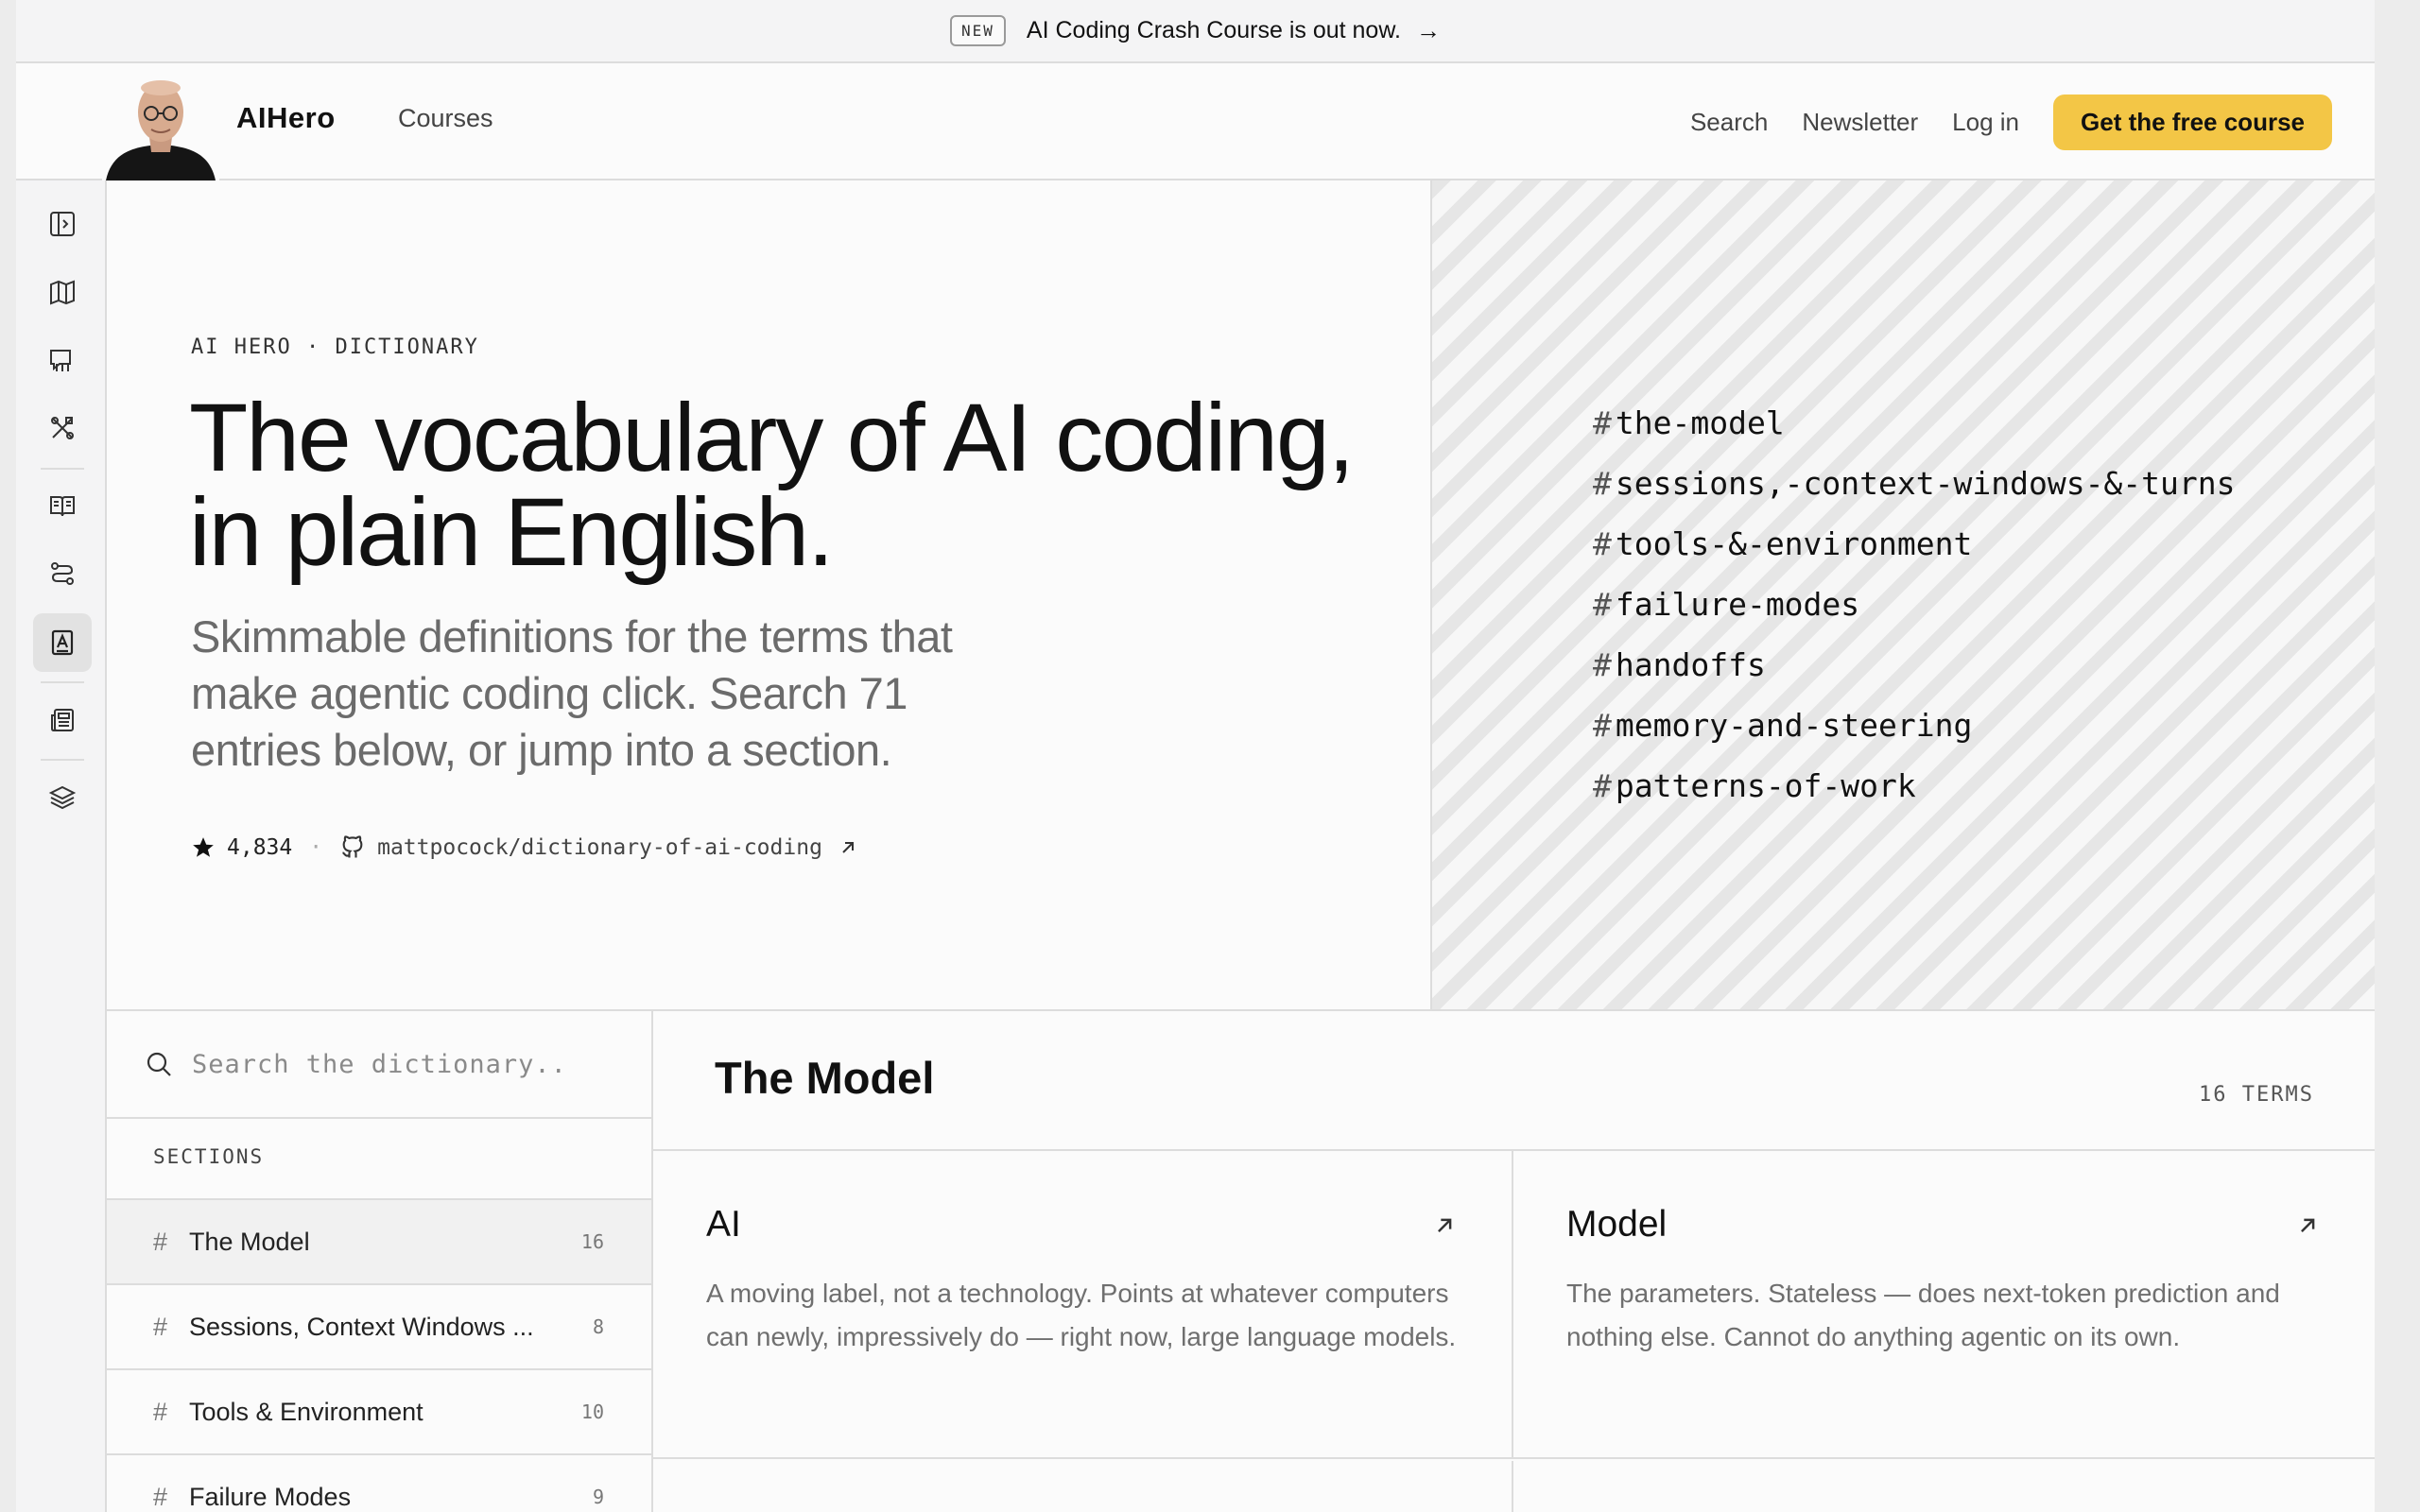 This screenshot has height=1512, width=2420. I want to click on nav-search-link: Search, so click(1729, 122).